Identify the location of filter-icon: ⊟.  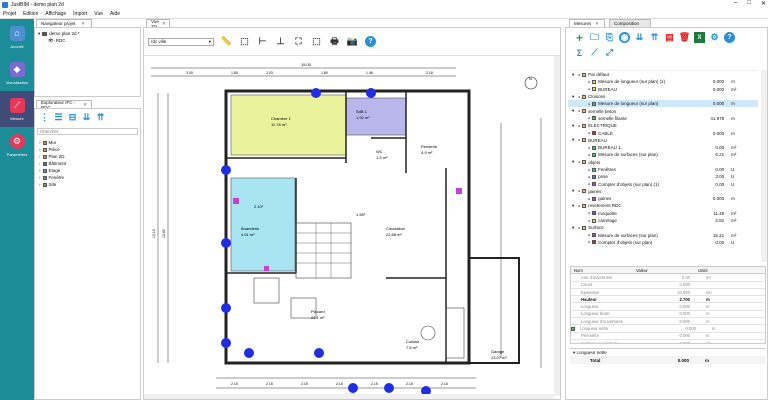
(72, 117).